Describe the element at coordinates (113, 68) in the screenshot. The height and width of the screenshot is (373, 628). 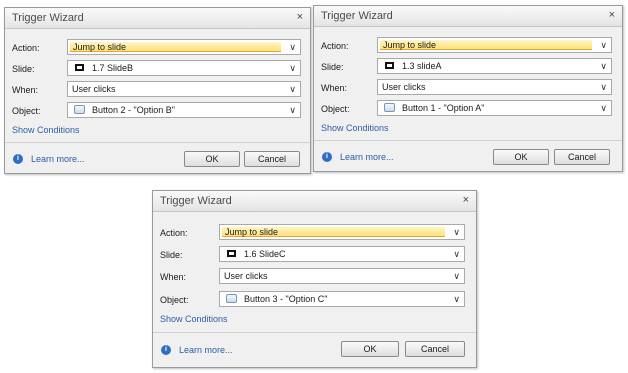
I see `slide-value: 1.7 SlideB` at that location.